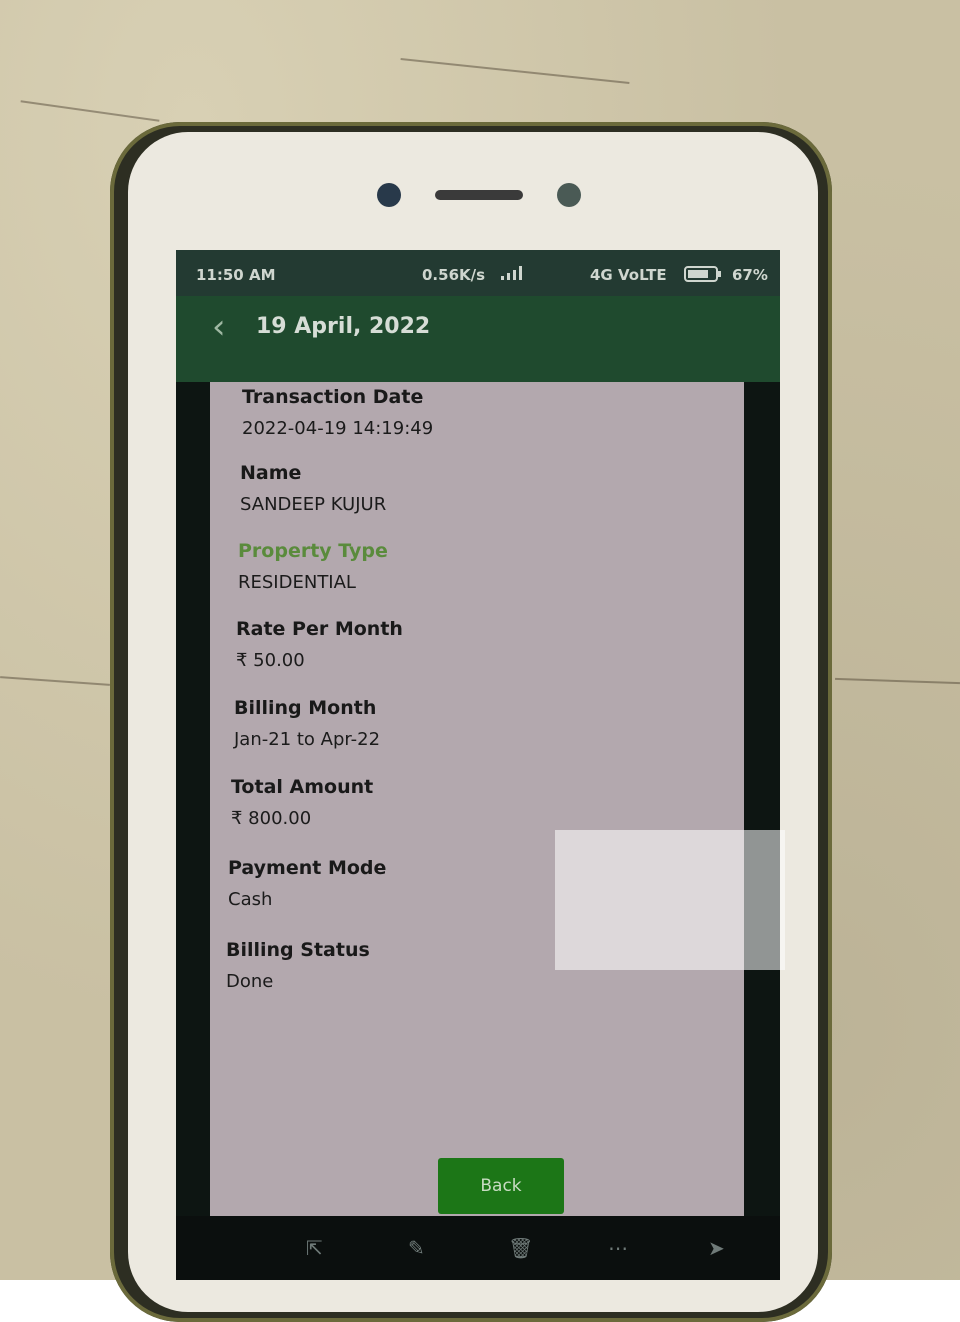 The width and height of the screenshot is (960, 1322). Describe the element at coordinates (297, 582) in the screenshot. I see `property-type-value: RESIDENTIAL` at that location.